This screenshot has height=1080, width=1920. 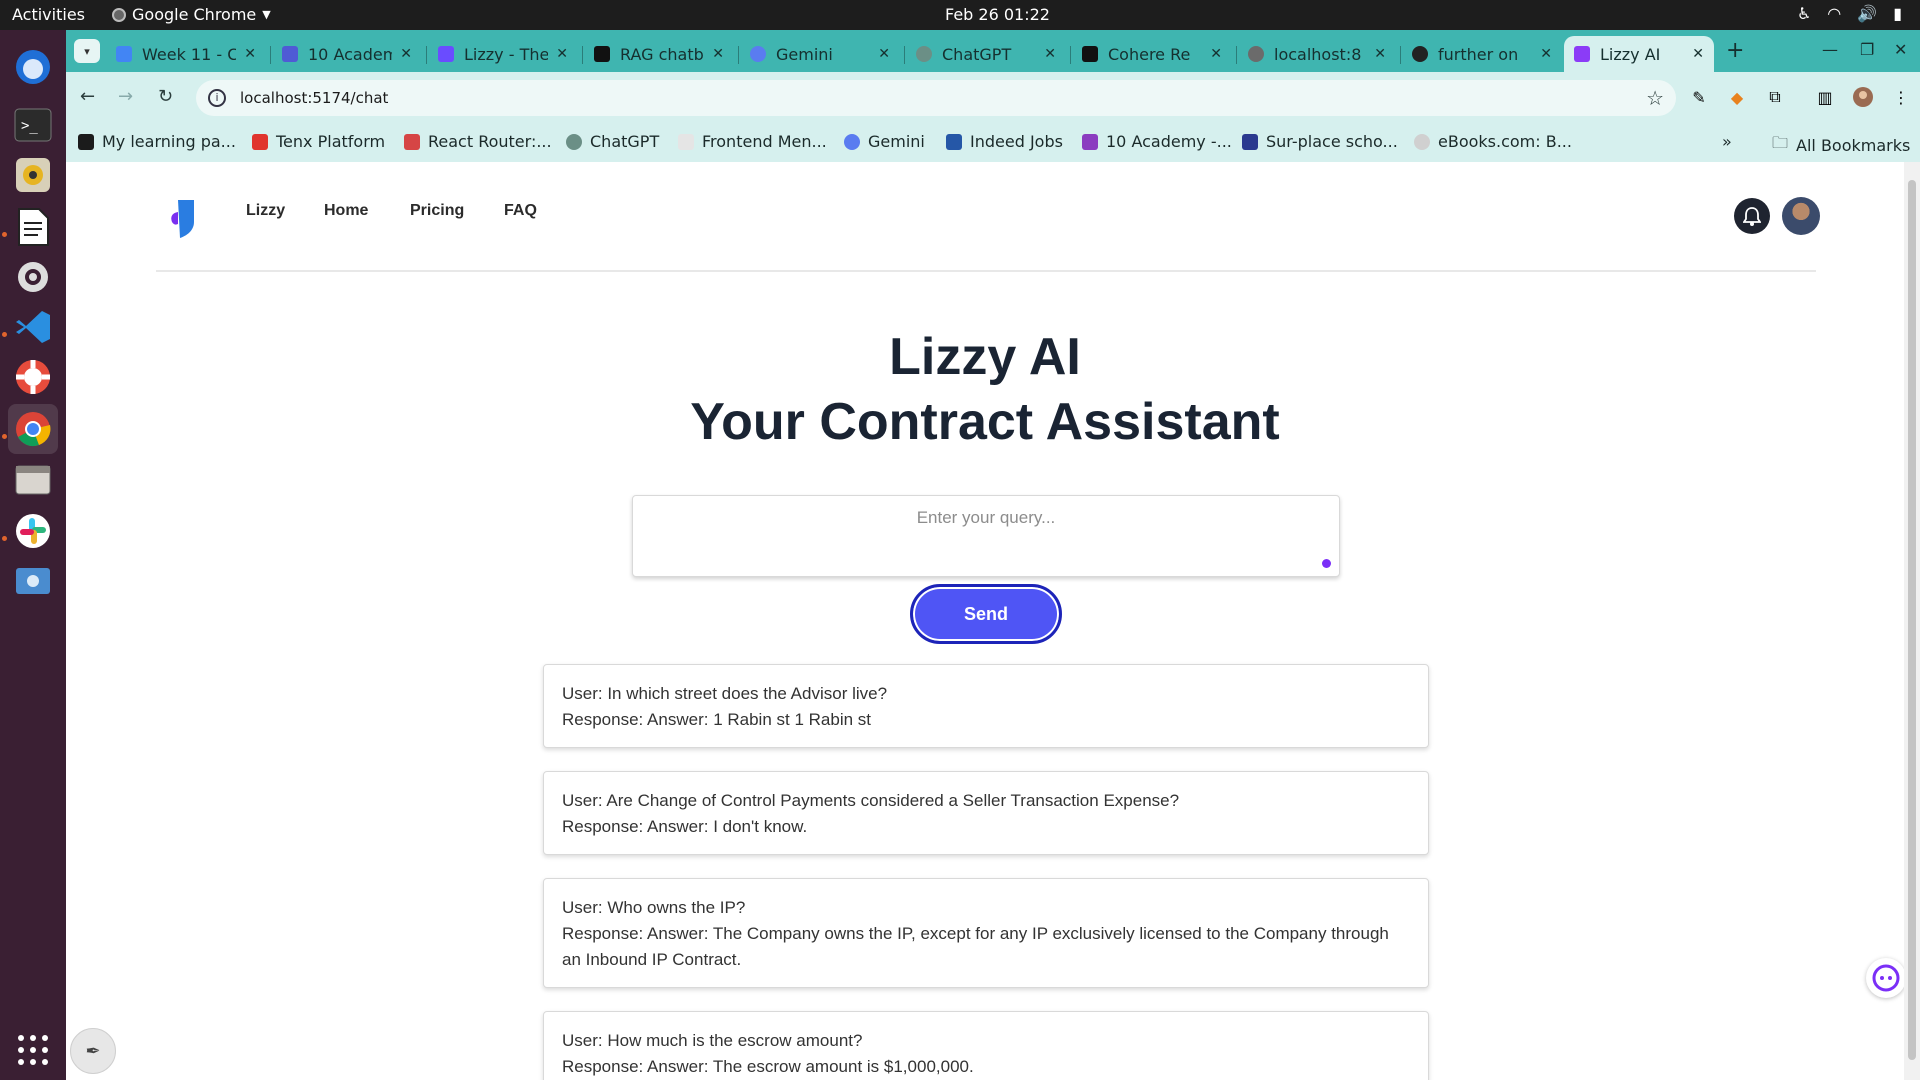 I want to click on page-subtitle: Your Contract Assistant, so click(x=985, y=422).